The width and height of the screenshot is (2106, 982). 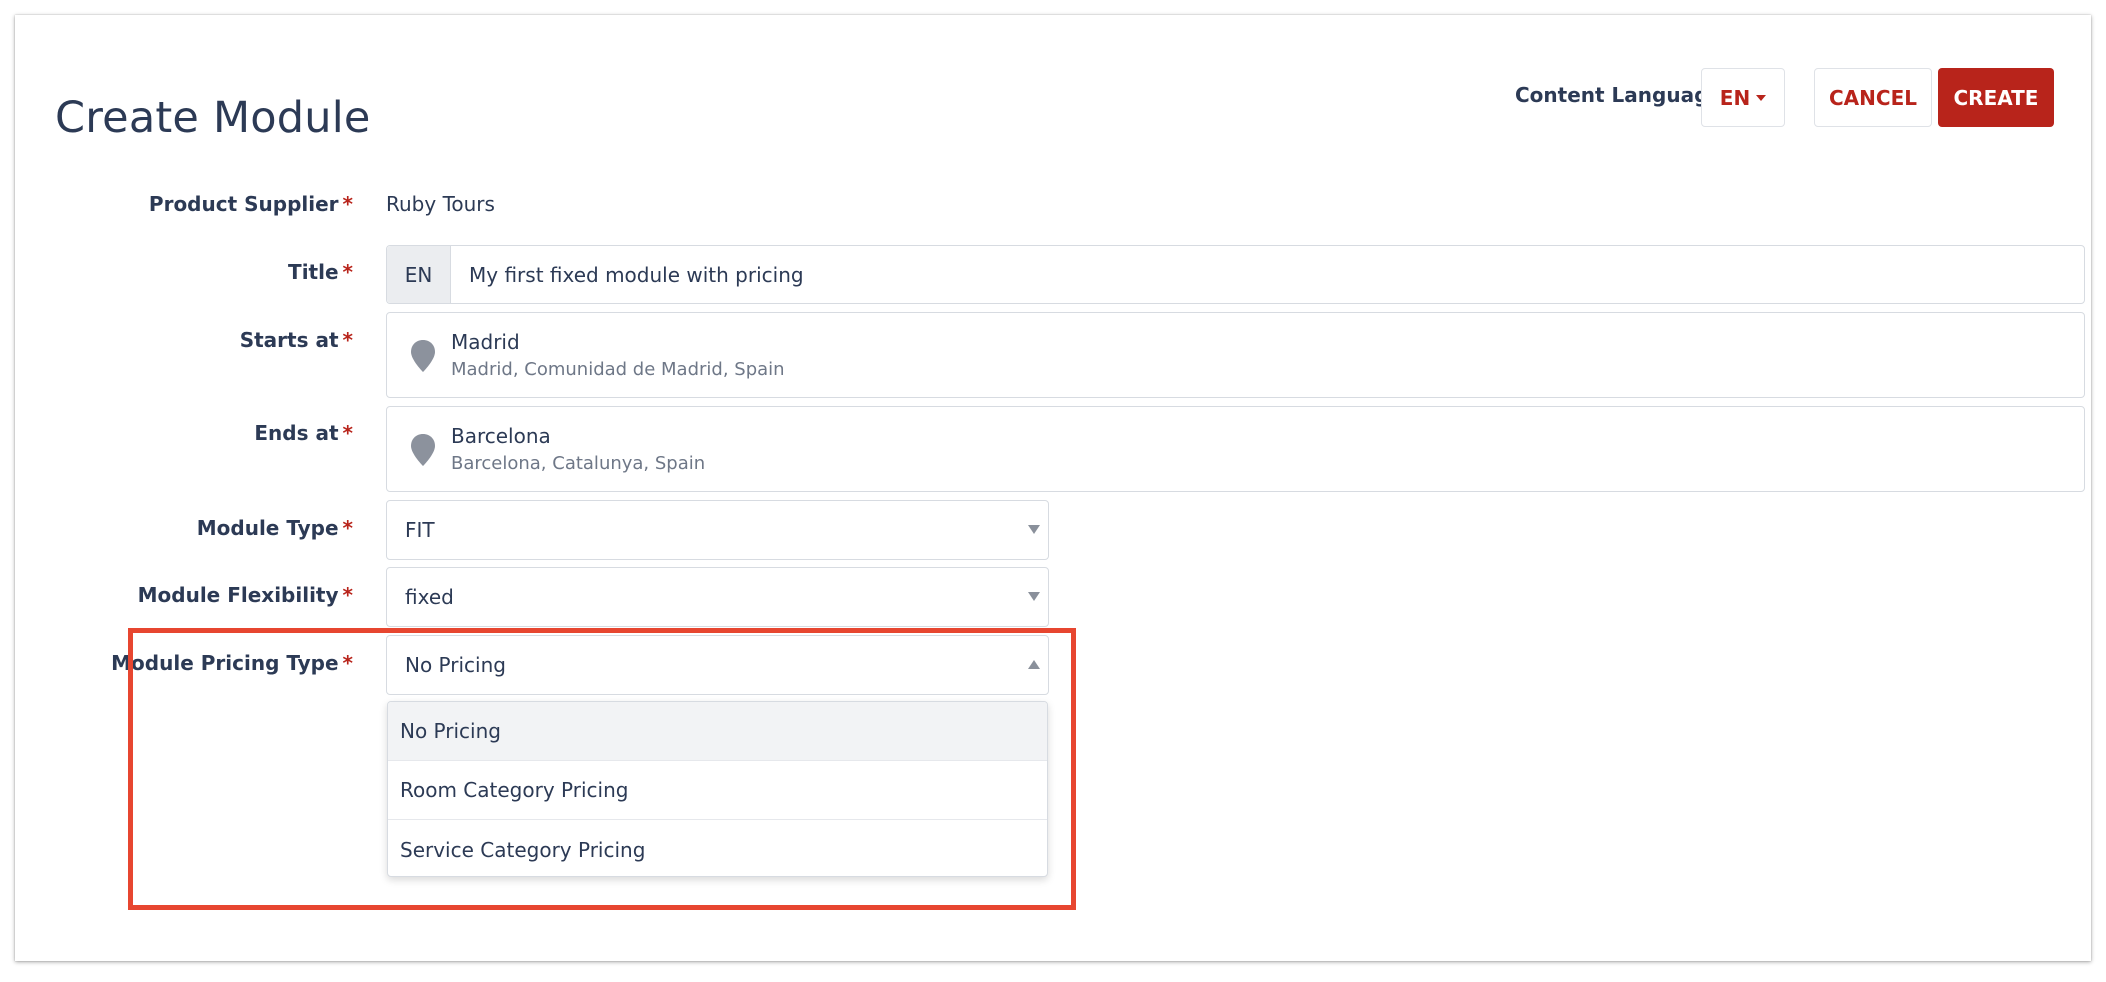 What do you see at coordinates (1235, 449) in the screenshot?
I see `ends-at-location-field: Barcelona Barcelona, Catalunya, Spain` at bounding box center [1235, 449].